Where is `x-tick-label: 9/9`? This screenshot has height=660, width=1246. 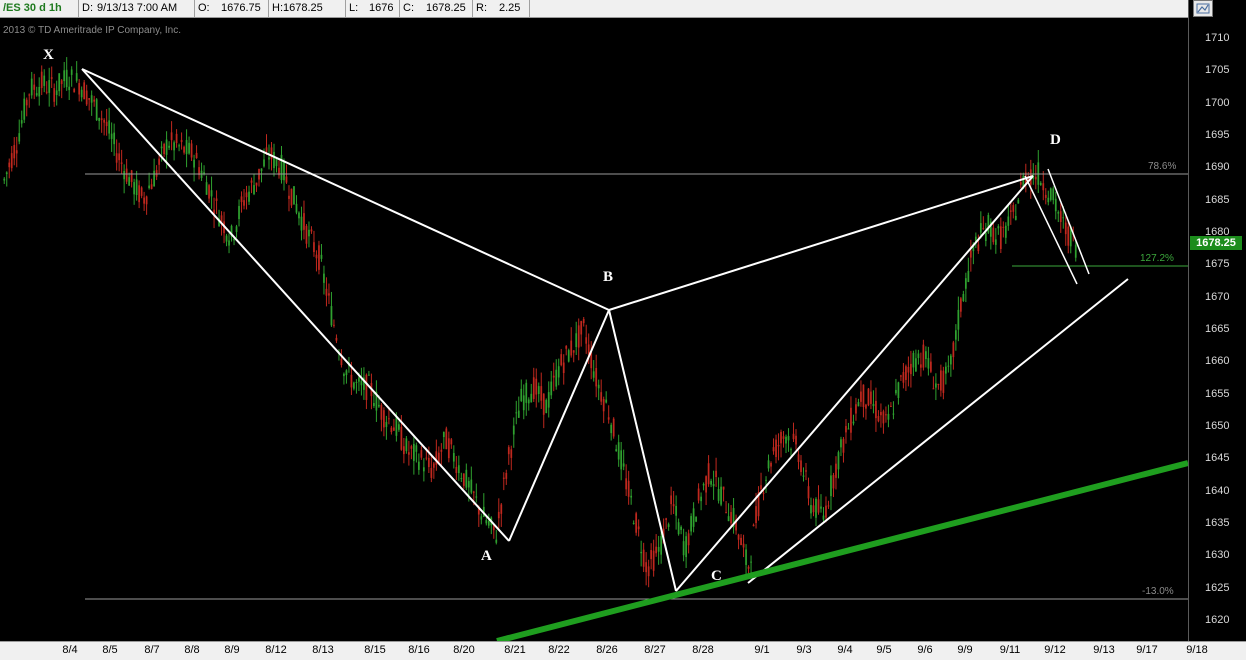
x-tick-label: 9/9 is located at coordinates (965, 650).